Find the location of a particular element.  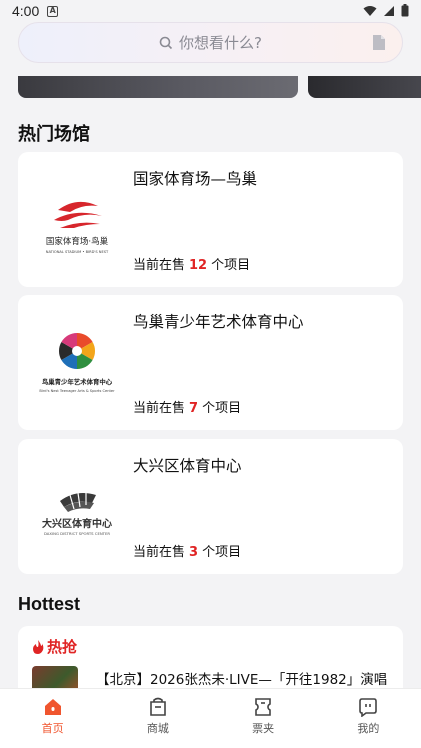

logo-text: 大兴区体育中心 is located at coordinates (77, 523).